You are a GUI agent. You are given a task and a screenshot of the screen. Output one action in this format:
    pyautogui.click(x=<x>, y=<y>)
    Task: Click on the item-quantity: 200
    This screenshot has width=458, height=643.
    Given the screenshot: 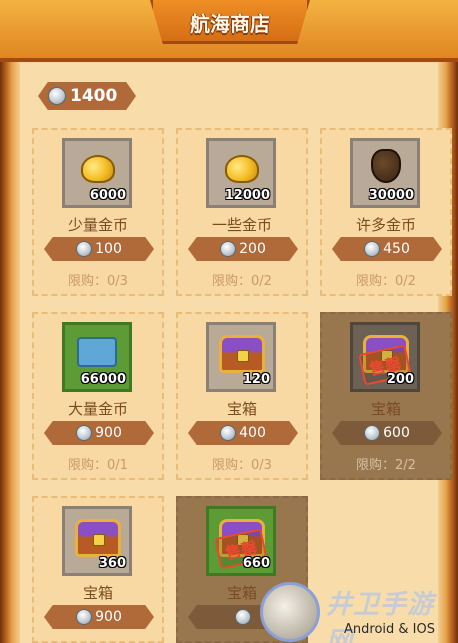 What is the action you would take?
    pyautogui.click(x=400, y=379)
    